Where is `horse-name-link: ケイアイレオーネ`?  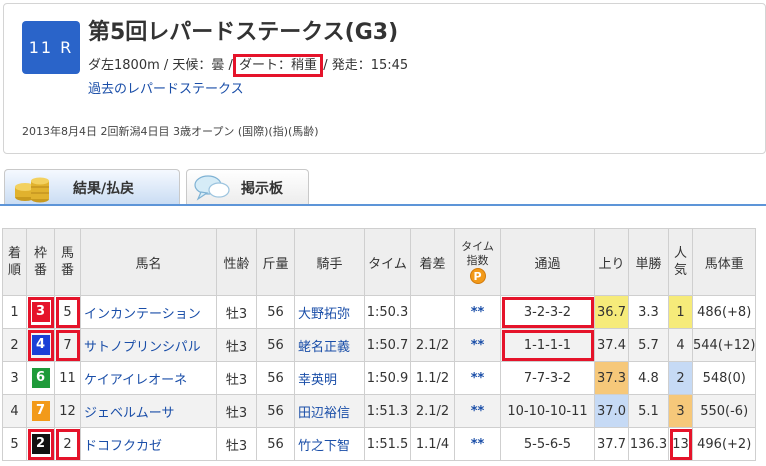
horse-name-link: ケイアイレオーネ is located at coordinates (148, 378).